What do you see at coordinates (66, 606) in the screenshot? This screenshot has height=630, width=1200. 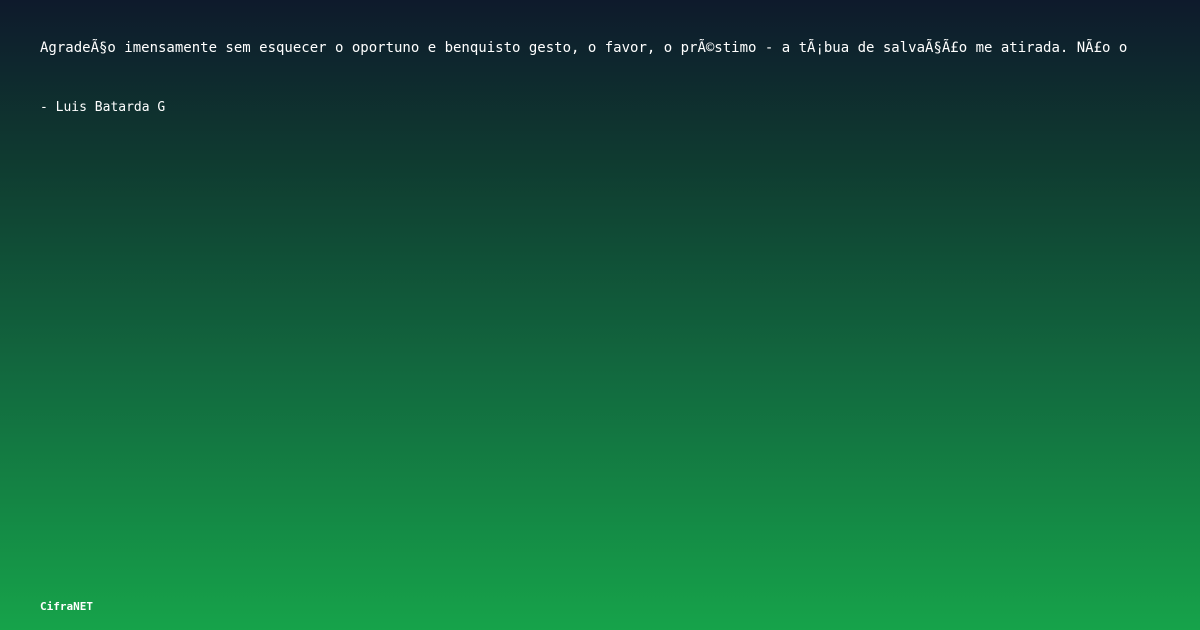 I see `brand-label: CifraNET` at bounding box center [66, 606].